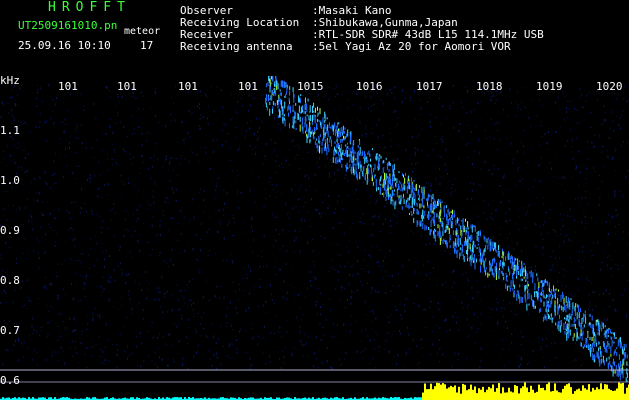  Describe the element at coordinates (429, 86) in the screenshot. I see `x-tick-label: 1017` at that location.